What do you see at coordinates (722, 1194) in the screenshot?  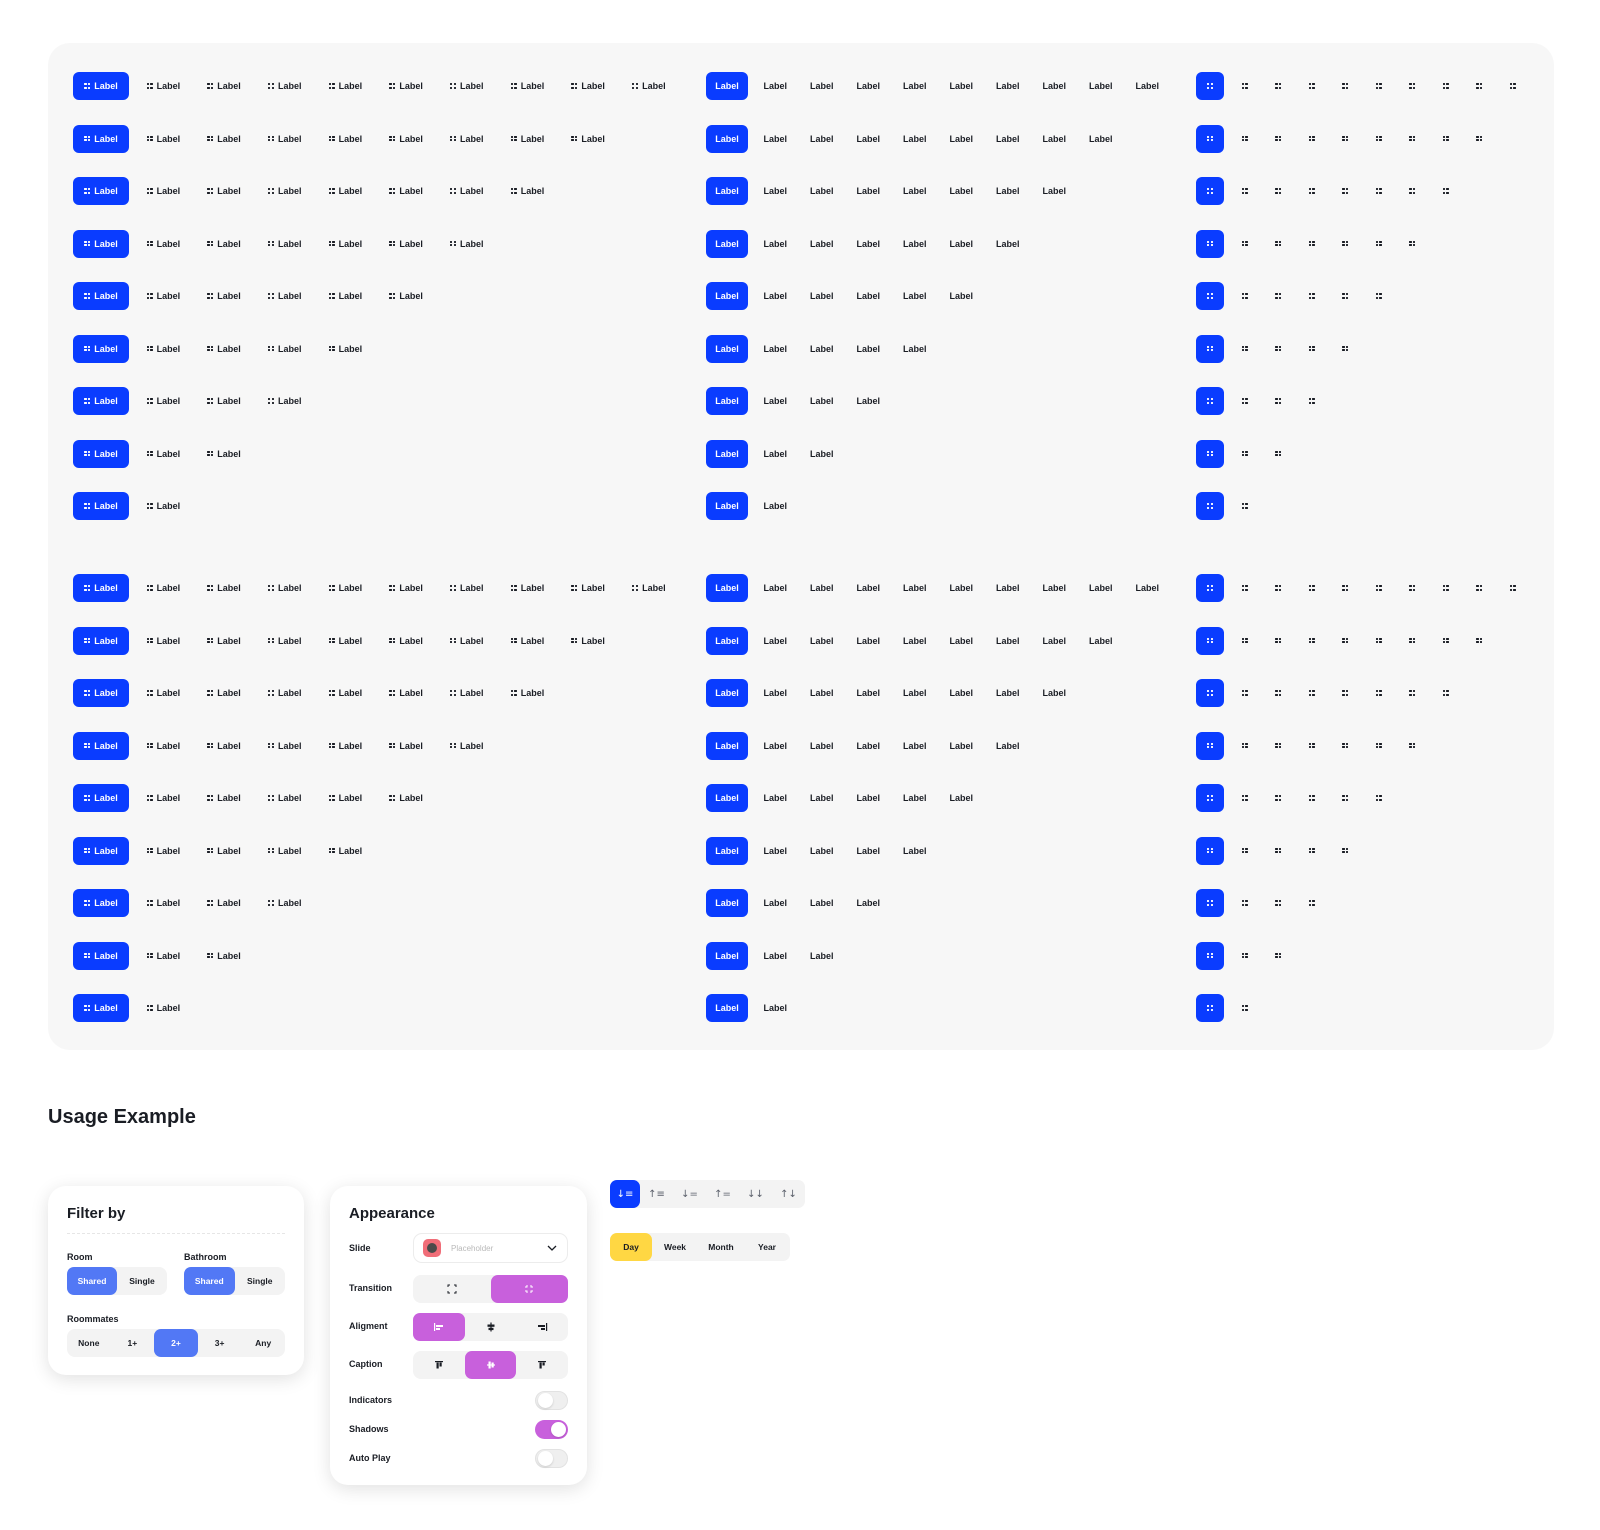 I see `sort-asc-lines-button: ↑=` at bounding box center [722, 1194].